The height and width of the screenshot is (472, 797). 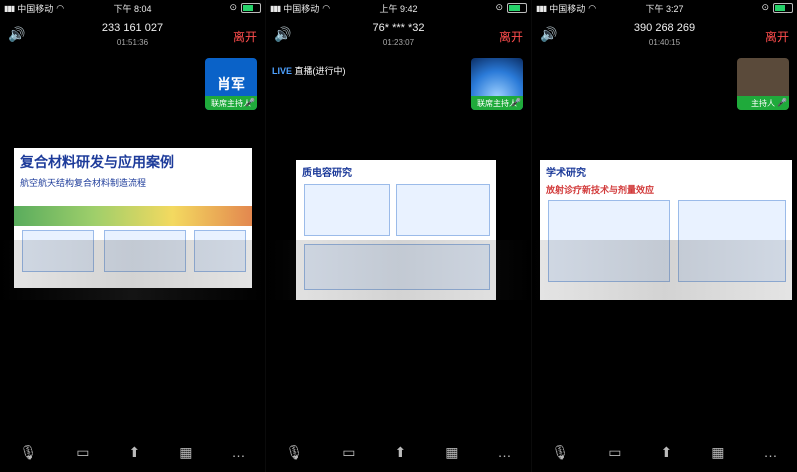 What do you see at coordinates (664, 28) in the screenshot?
I see `meeting-id: 390 268 269` at bounding box center [664, 28].